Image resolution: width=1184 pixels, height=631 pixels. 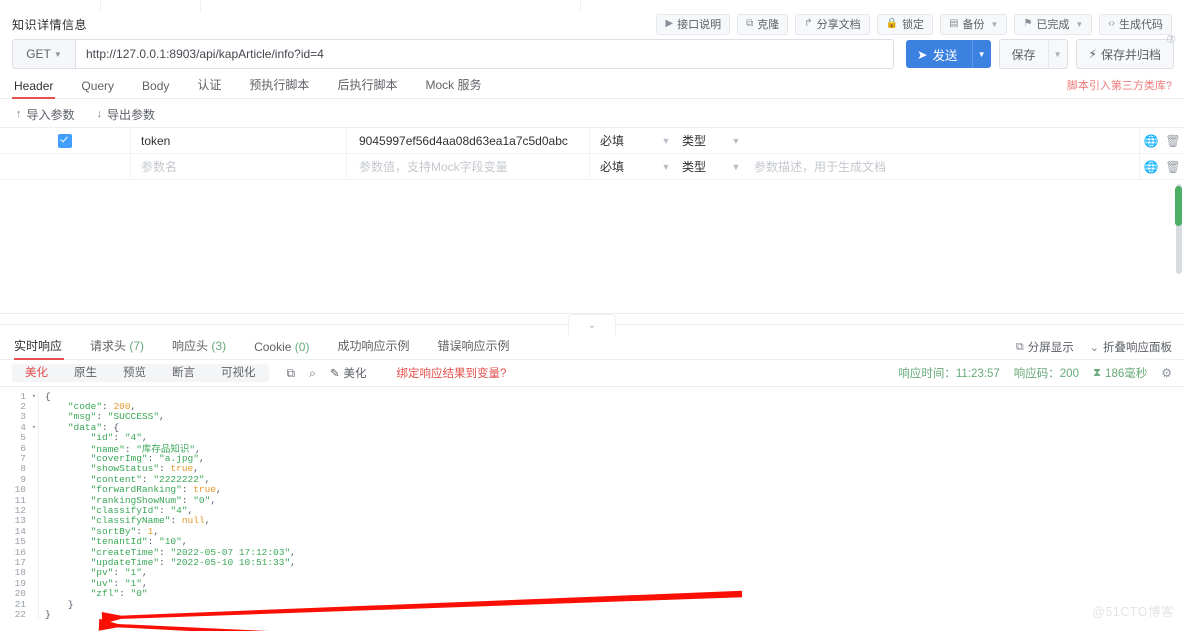 What do you see at coordinates (1057, 54) in the screenshot?
I see `save-options-button: ▼` at bounding box center [1057, 54].